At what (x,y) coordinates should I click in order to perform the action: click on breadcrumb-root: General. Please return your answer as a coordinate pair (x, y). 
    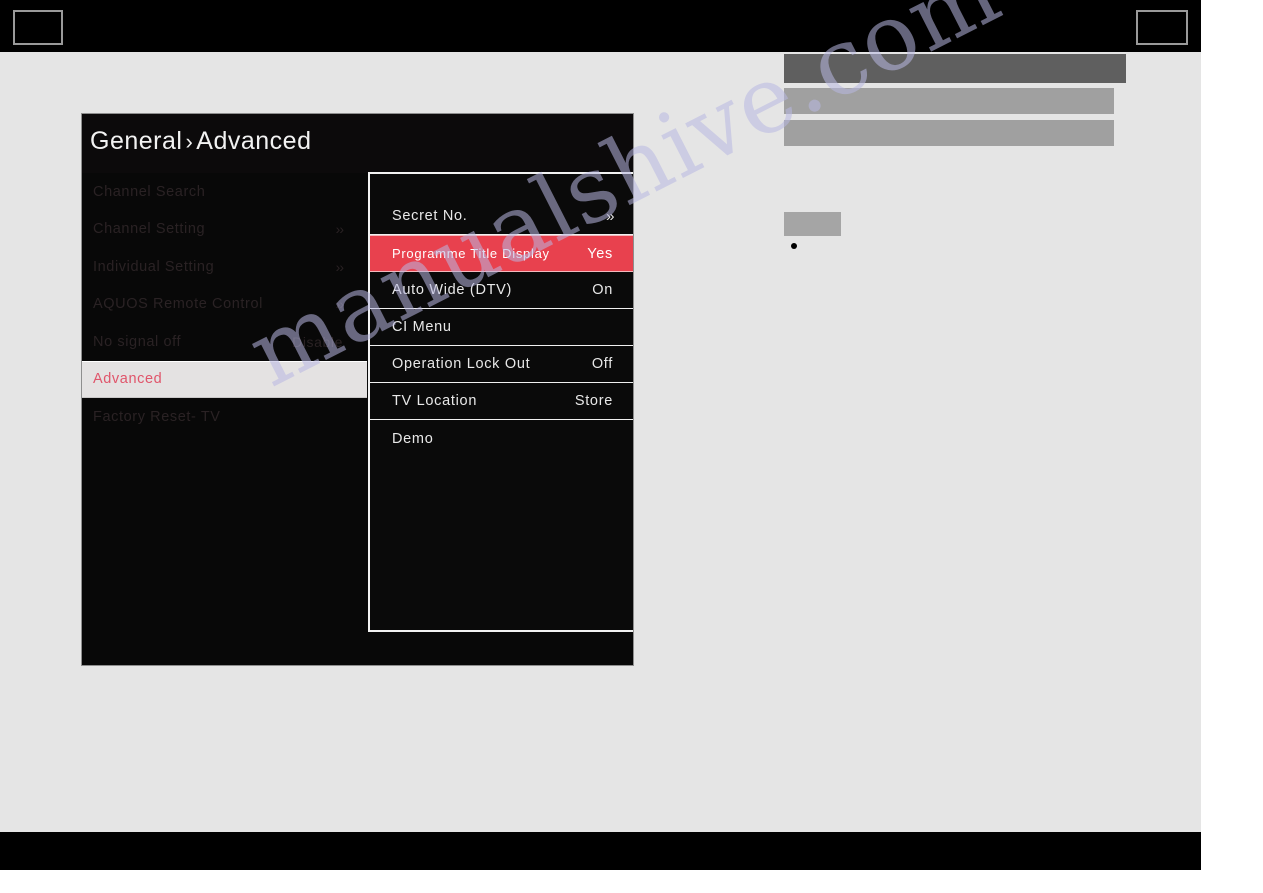
    Looking at the image, I should click on (136, 141).